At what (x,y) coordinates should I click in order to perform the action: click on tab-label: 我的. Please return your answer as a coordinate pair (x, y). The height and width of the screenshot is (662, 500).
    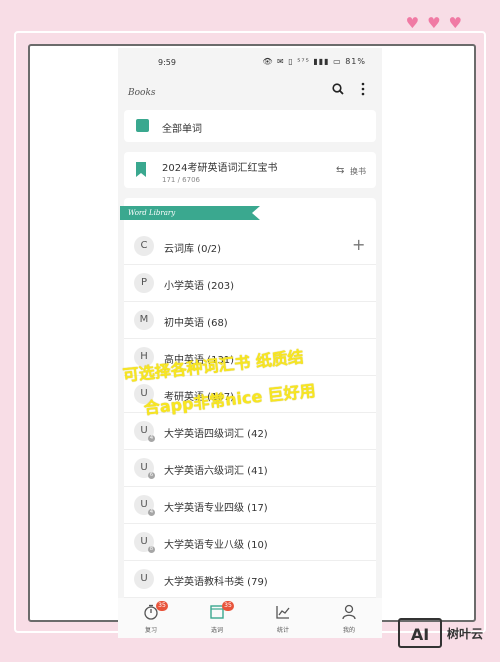
    Looking at the image, I should click on (348, 630).